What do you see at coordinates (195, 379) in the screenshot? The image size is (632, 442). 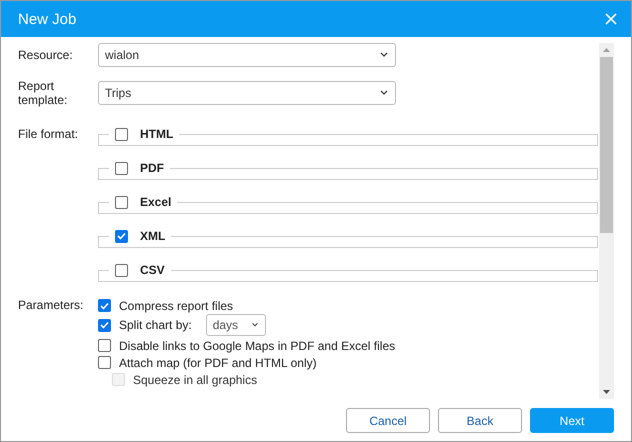 I see `checkbox-label: Squeeze in all graphics` at bounding box center [195, 379].